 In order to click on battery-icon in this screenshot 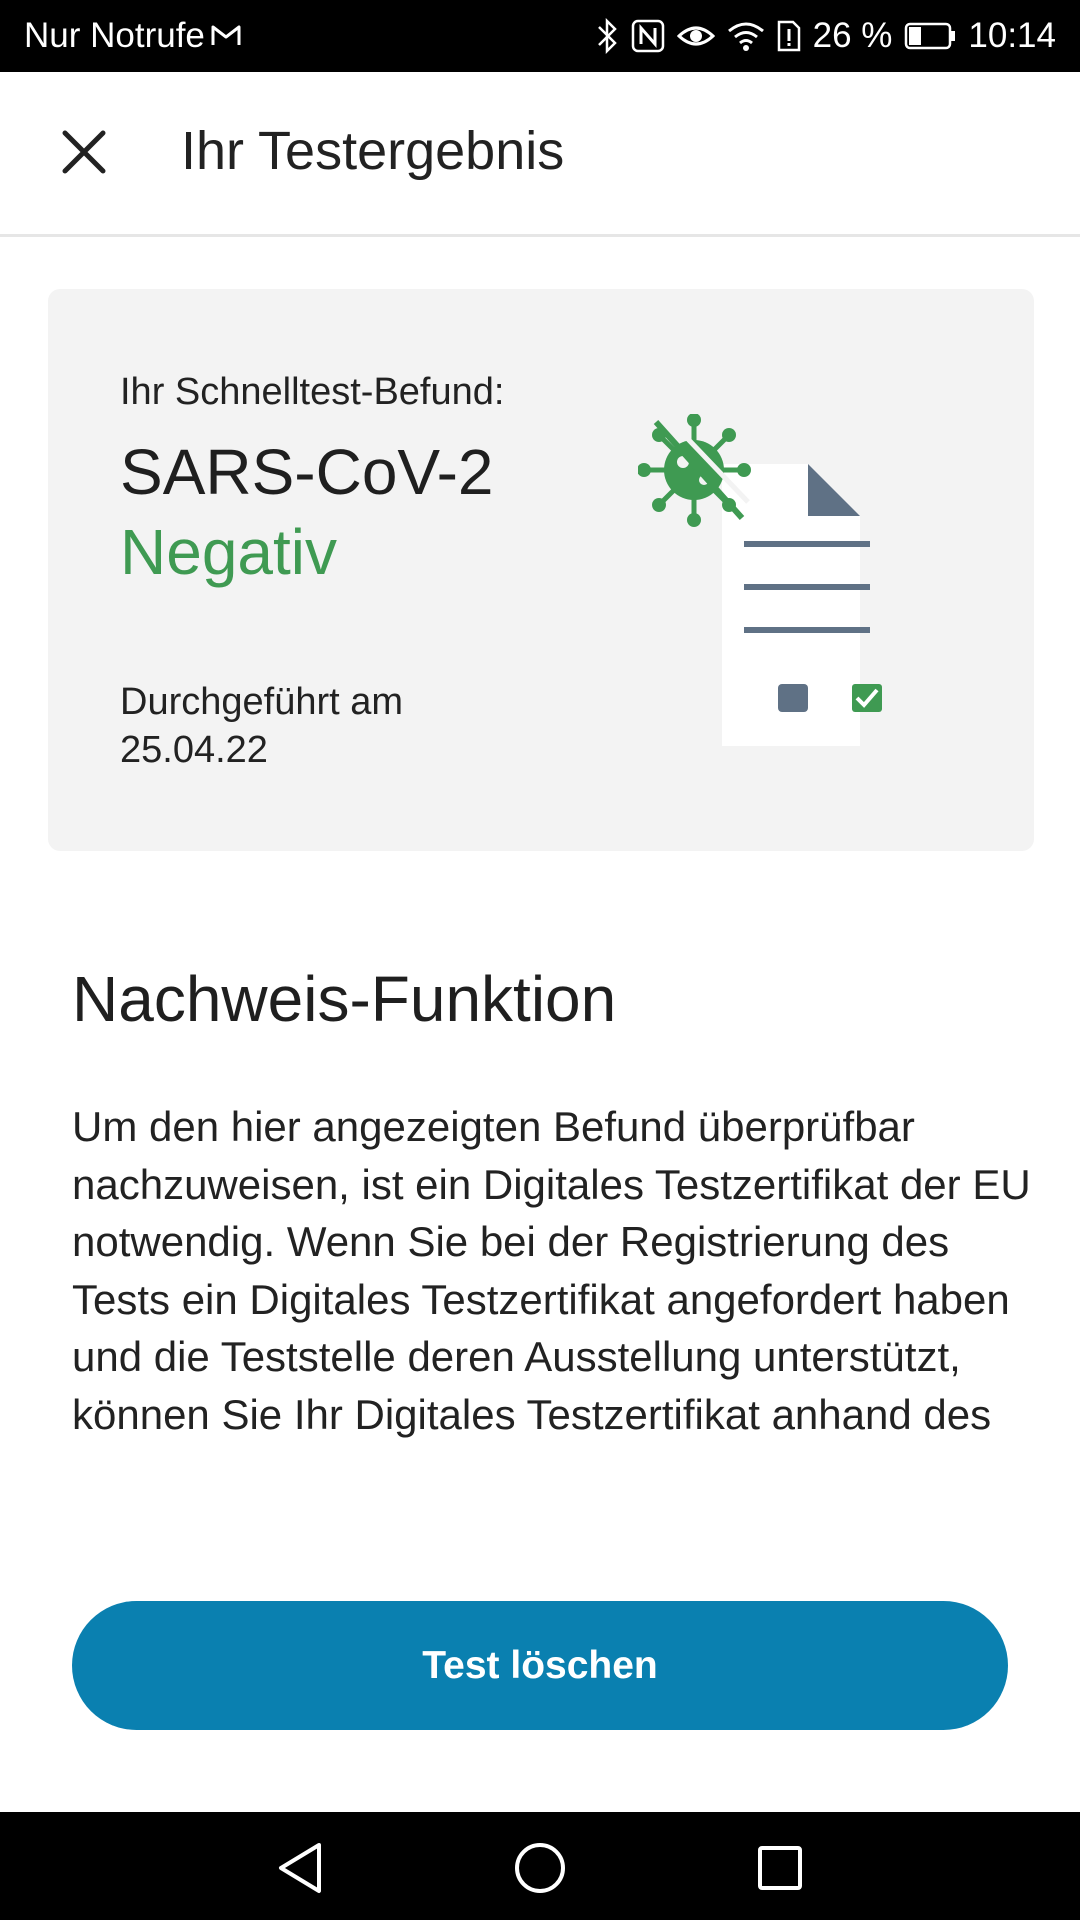, I will do `click(930, 36)`.